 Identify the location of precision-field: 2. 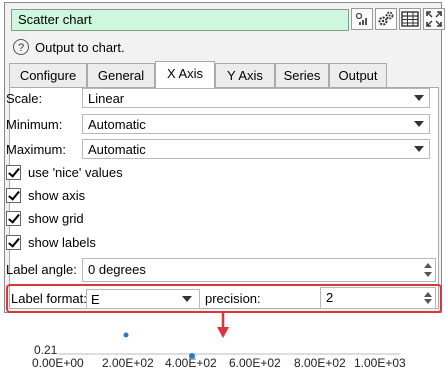
(378, 298).